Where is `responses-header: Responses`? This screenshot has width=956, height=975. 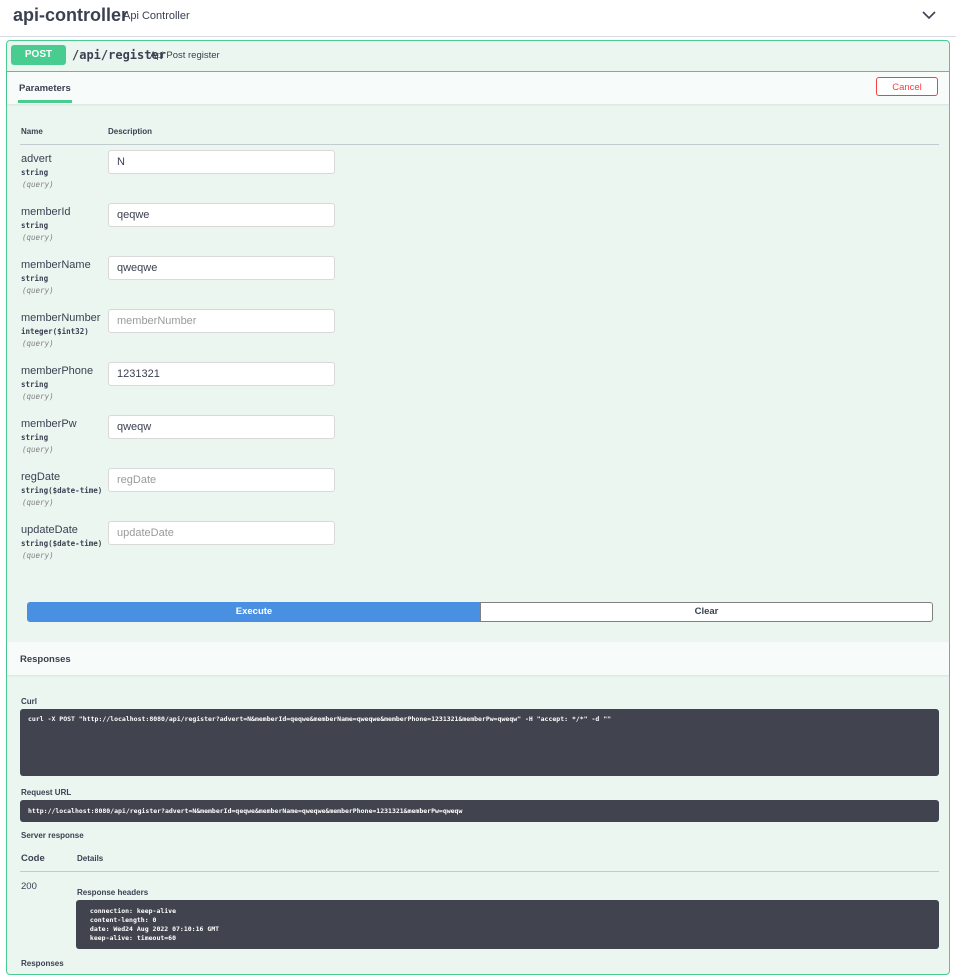
responses-header: Responses is located at coordinates (478, 658).